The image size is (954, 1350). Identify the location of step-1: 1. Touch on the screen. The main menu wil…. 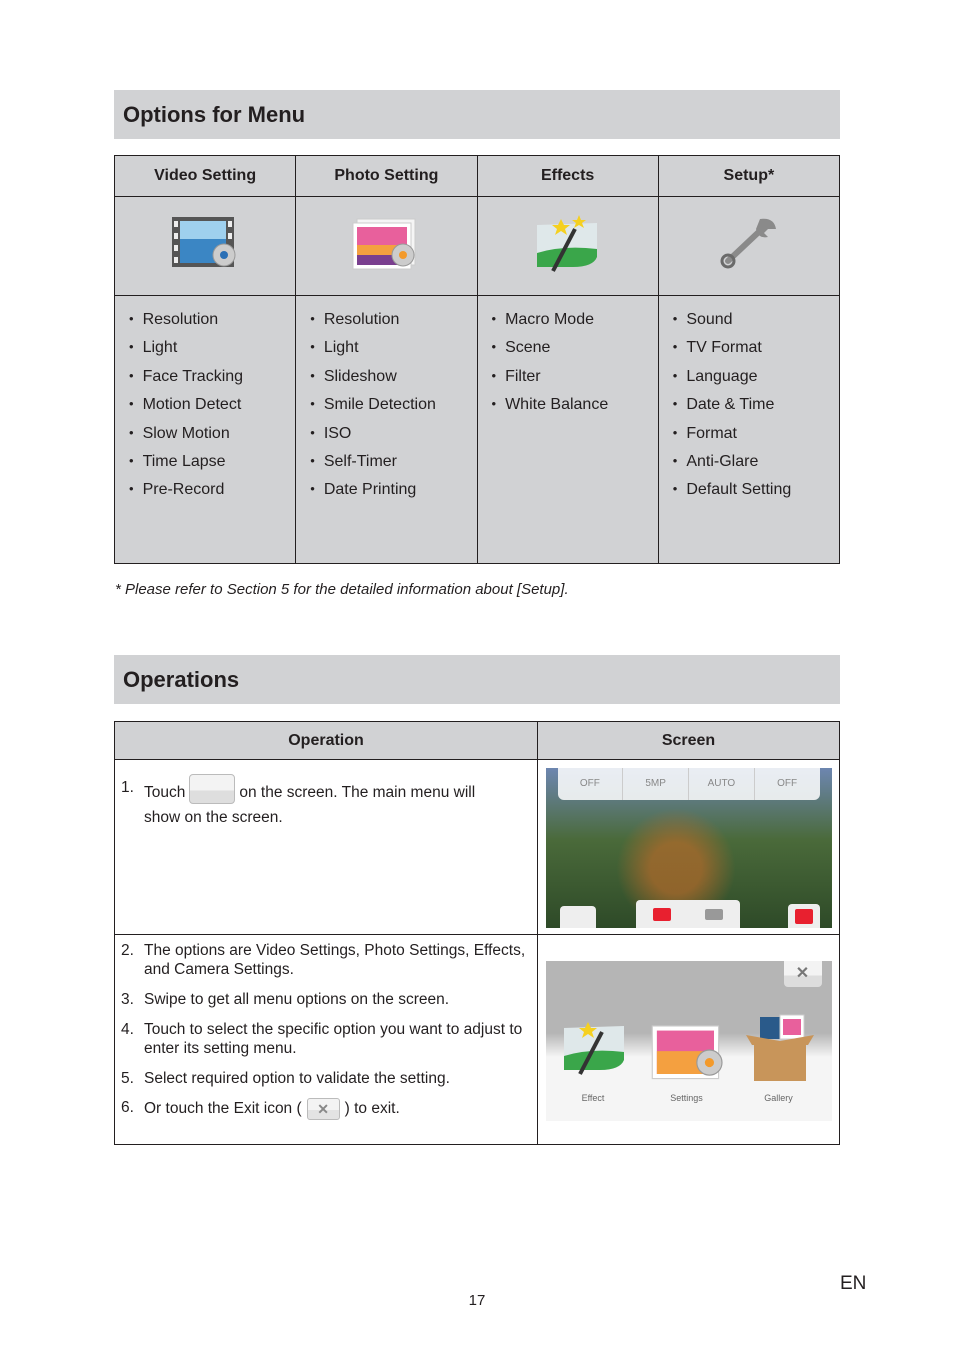
(326, 800).